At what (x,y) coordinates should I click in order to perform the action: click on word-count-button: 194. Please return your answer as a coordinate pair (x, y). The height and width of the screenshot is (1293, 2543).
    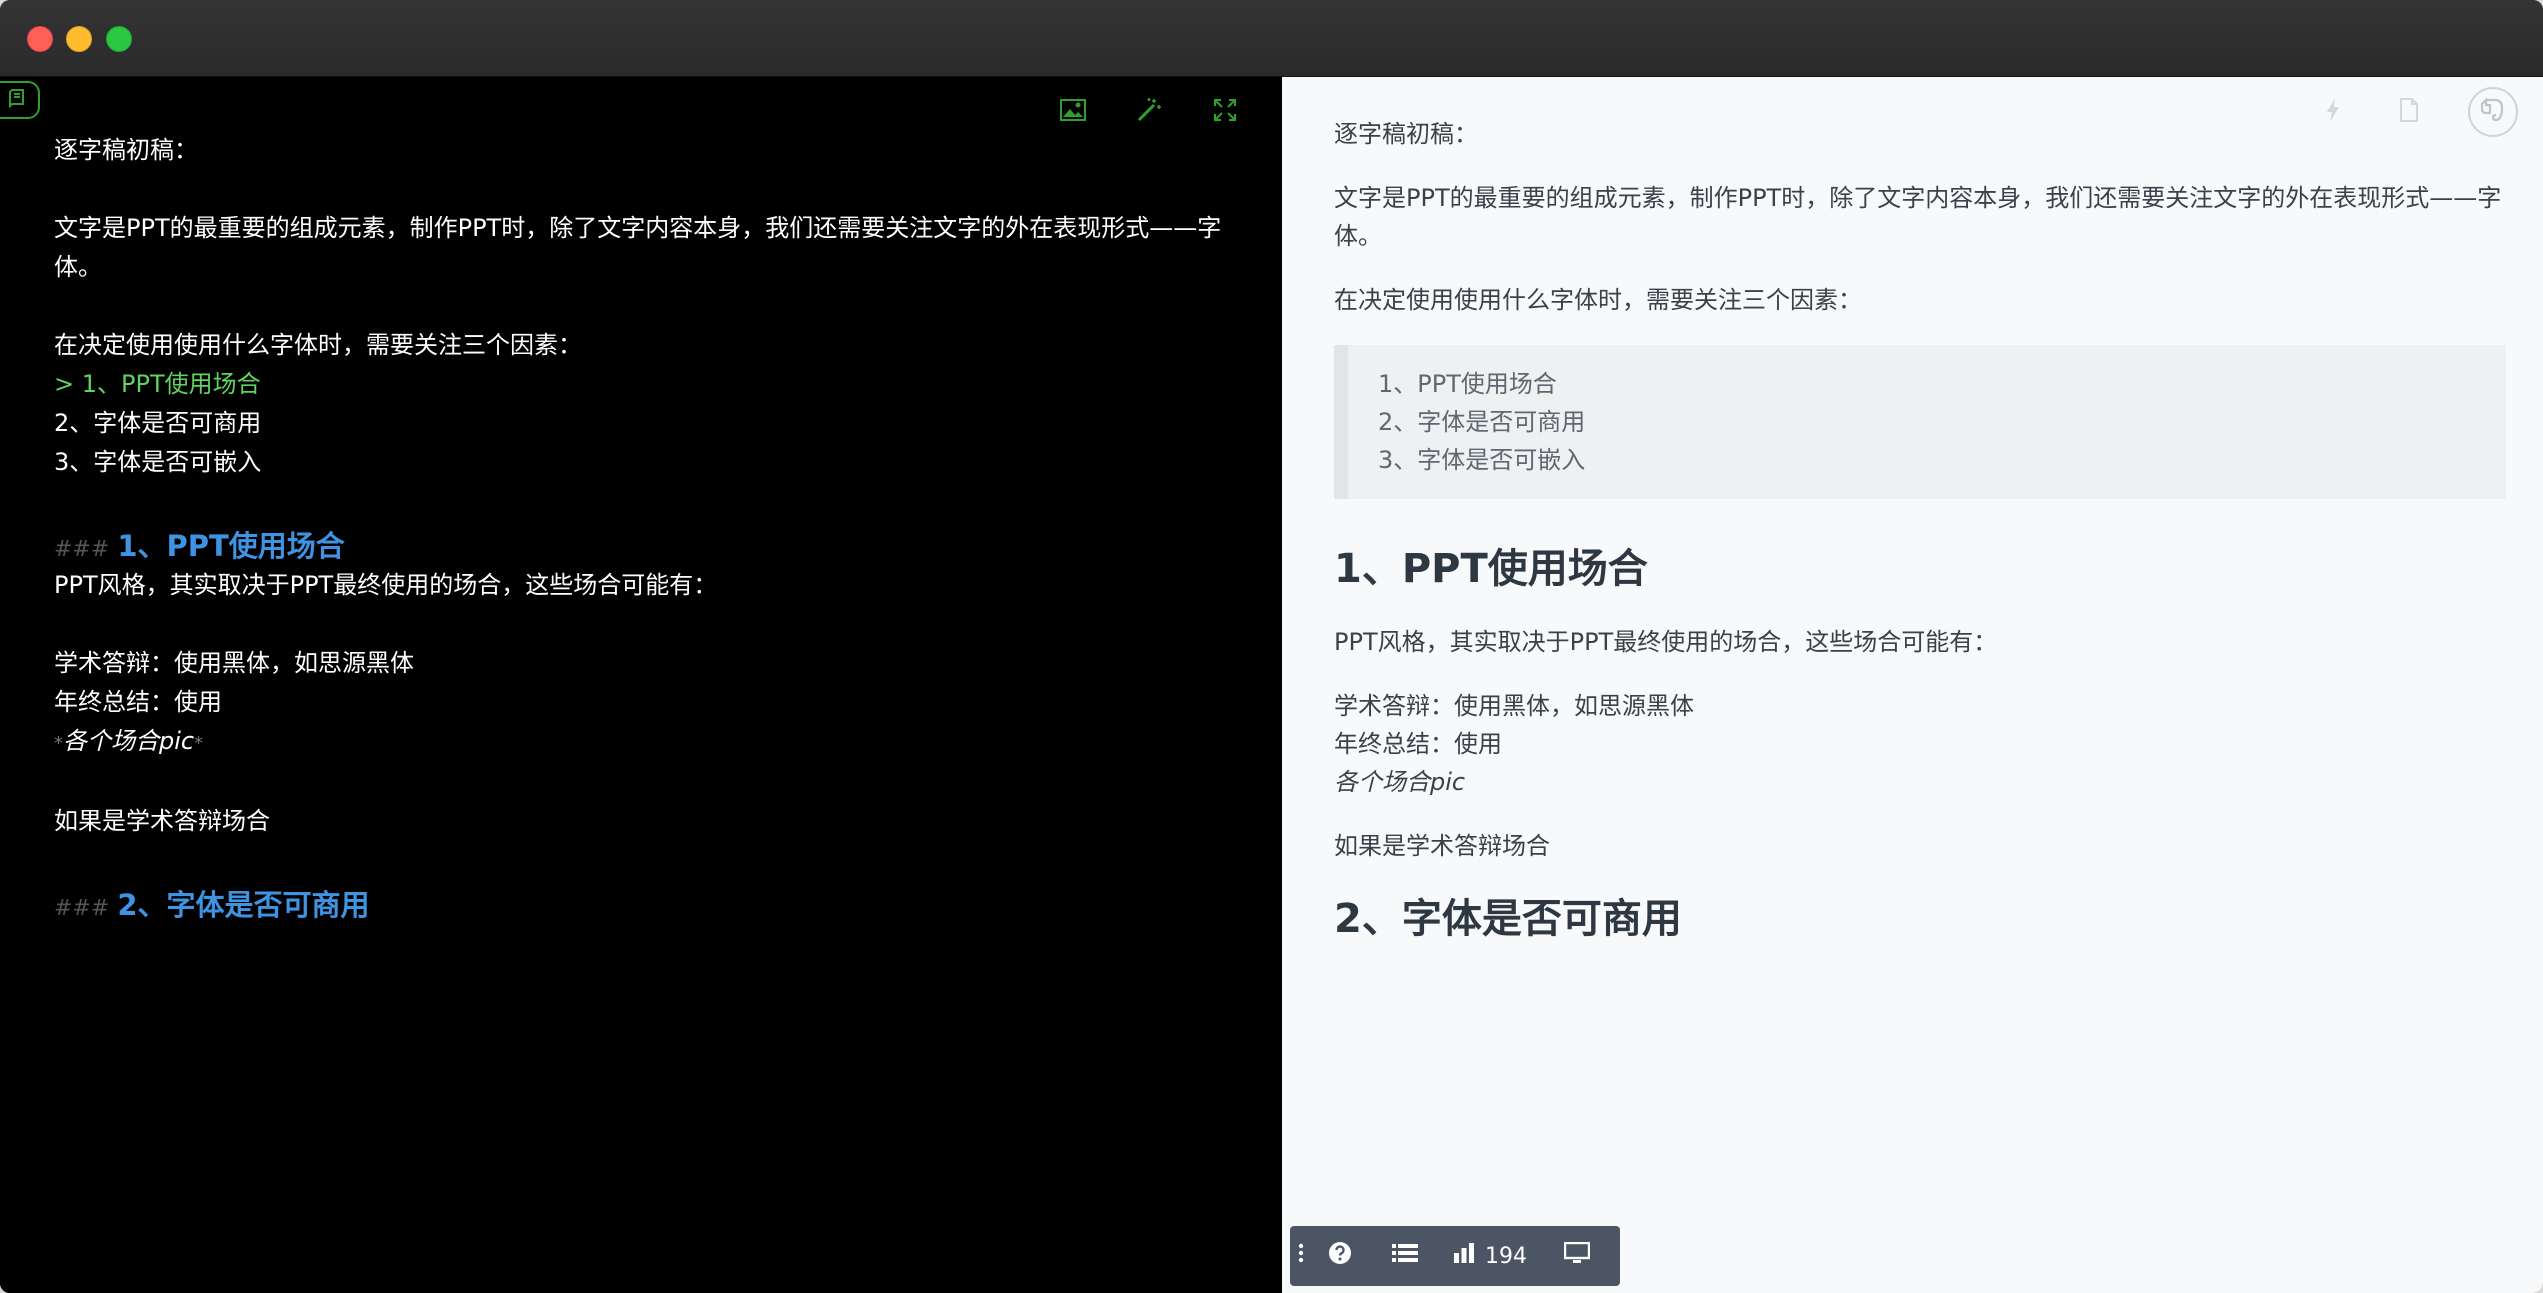
    Looking at the image, I should click on (1490, 1256).